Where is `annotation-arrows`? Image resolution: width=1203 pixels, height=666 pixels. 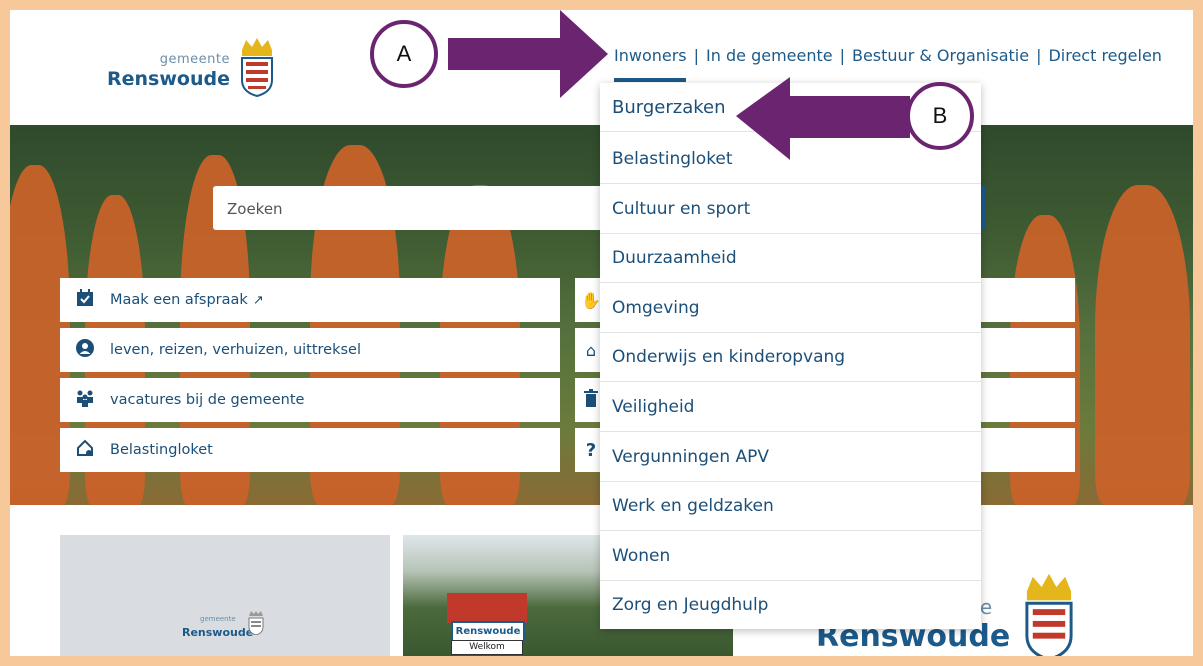
annotation-arrows is located at coordinates (679, 85).